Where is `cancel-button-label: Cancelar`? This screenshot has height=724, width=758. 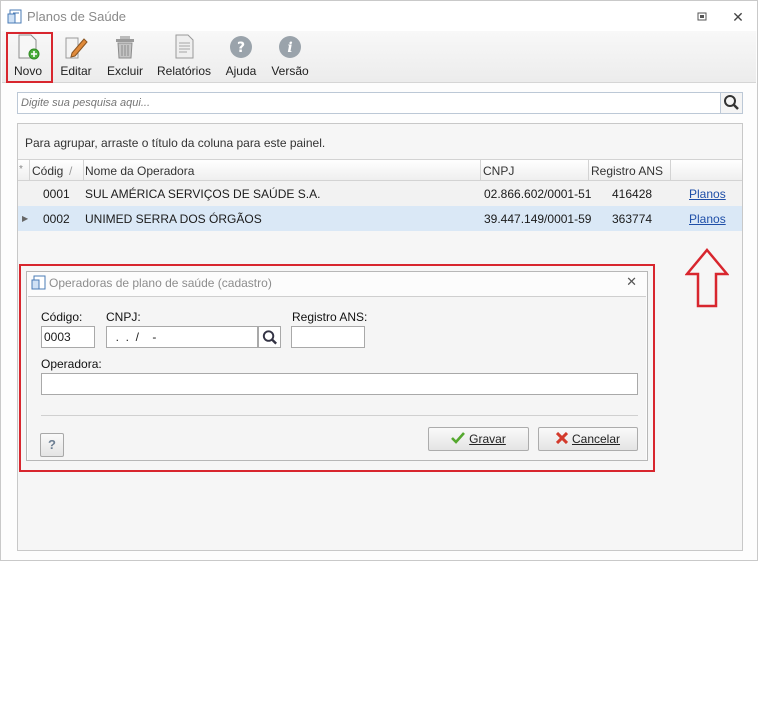
cancel-button-label: Cancelar is located at coordinates (596, 439).